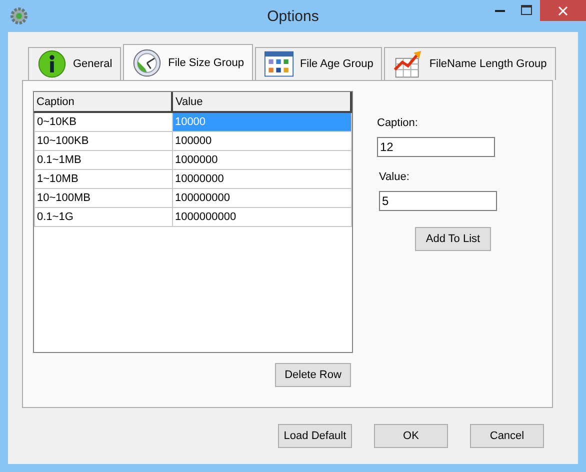  I want to click on caption-label: Caption:, so click(398, 123).